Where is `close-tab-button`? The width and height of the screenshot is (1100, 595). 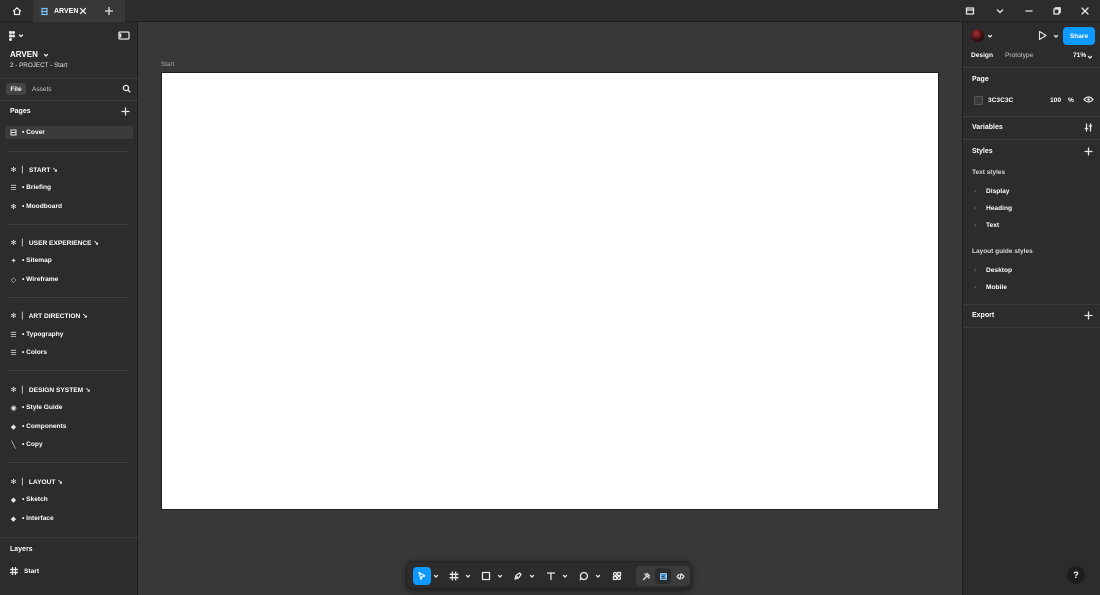
close-tab-button is located at coordinates (83, 11).